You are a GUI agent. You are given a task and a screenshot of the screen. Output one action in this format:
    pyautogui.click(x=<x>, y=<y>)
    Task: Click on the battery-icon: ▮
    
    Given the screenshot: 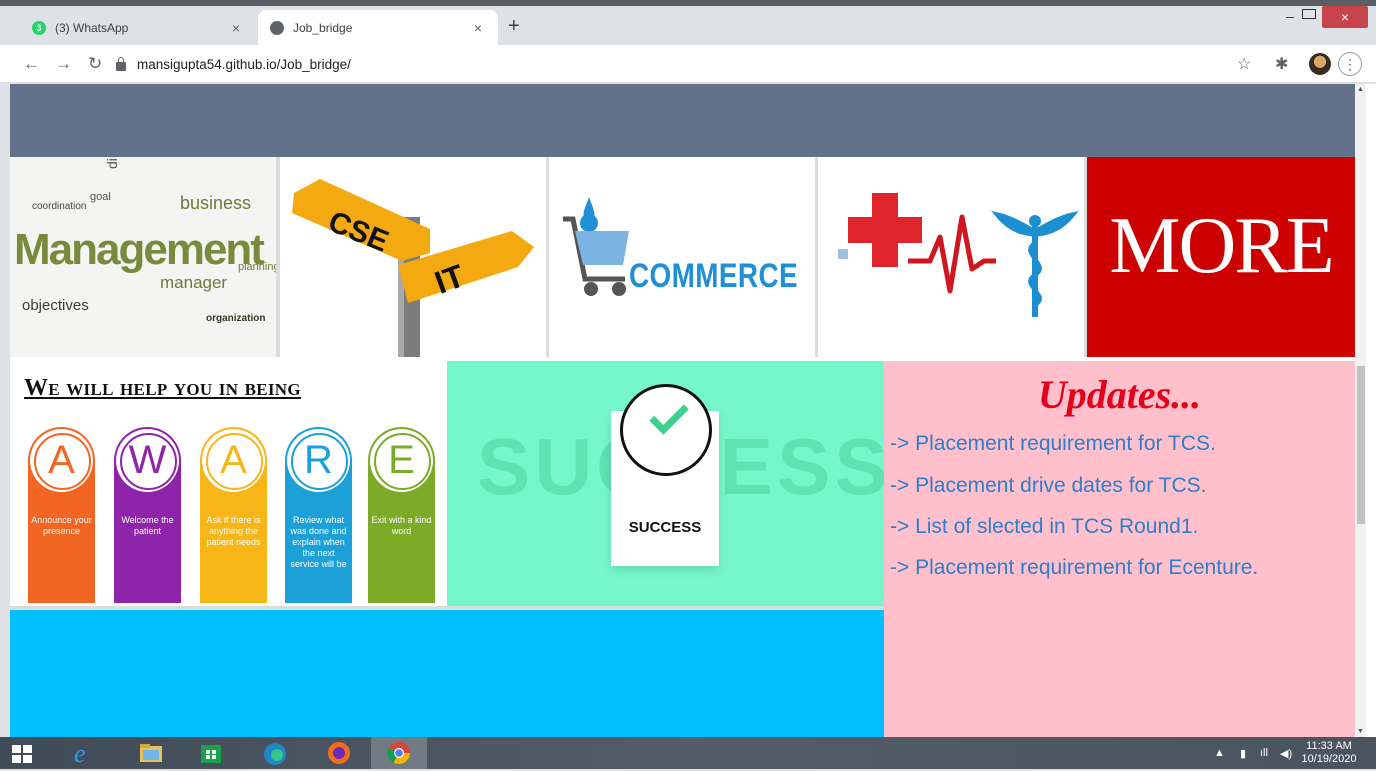 What is the action you would take?
    pyautogui.click(x=1243, y=753)
    